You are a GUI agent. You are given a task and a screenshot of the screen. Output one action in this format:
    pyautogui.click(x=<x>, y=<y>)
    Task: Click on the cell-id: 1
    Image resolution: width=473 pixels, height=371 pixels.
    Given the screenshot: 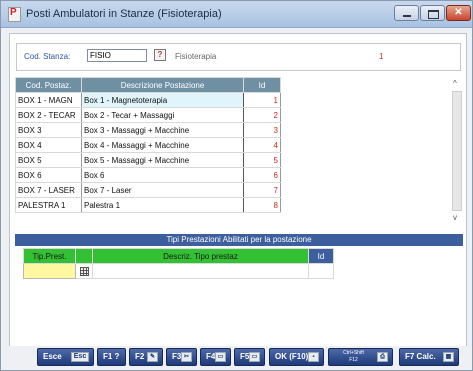 What is the action you would take?
    pyautogui.click(x=262, y=100)
    